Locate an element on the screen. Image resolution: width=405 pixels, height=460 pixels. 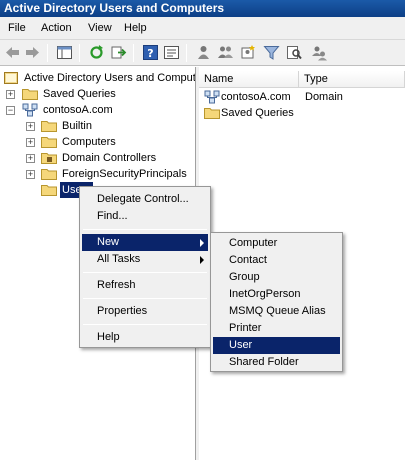
tree-label-computers: Computers is located at coordinates (89, 142).